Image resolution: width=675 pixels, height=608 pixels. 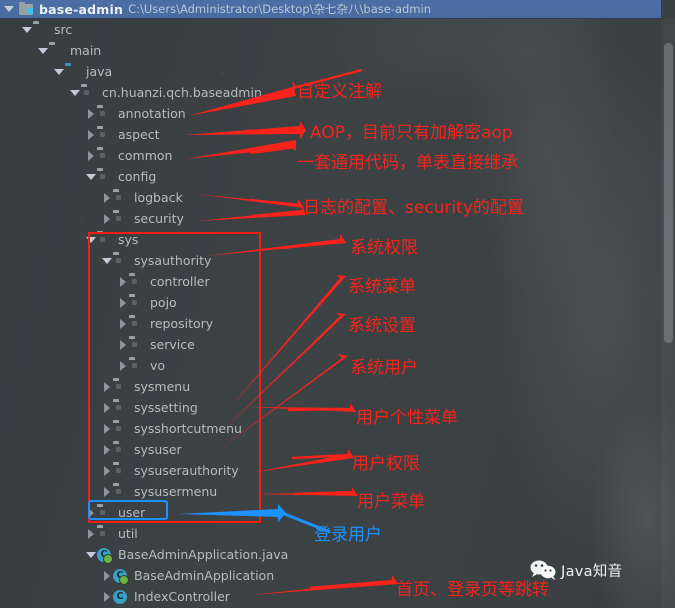 I want to click on wechat-icon, so click(x=543, y=570).